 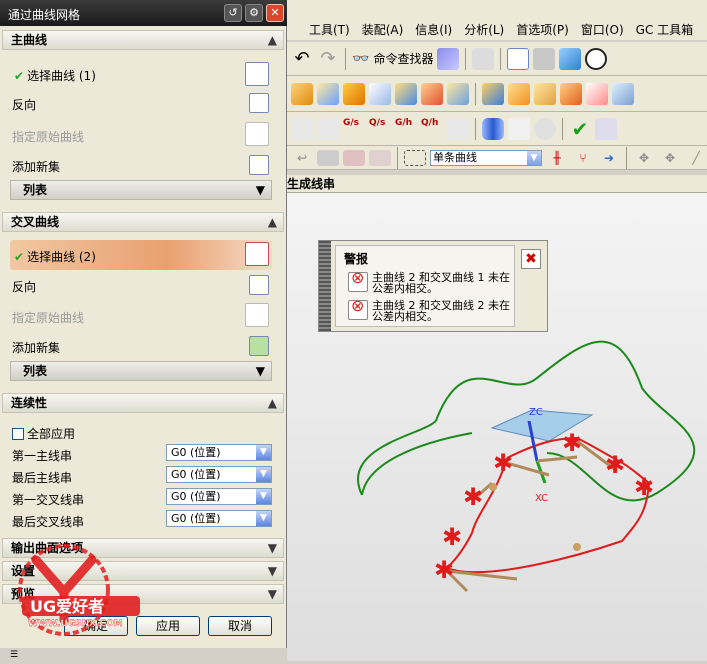 I want to click on tree-icon: ⑂, so click(x=583, y=158).